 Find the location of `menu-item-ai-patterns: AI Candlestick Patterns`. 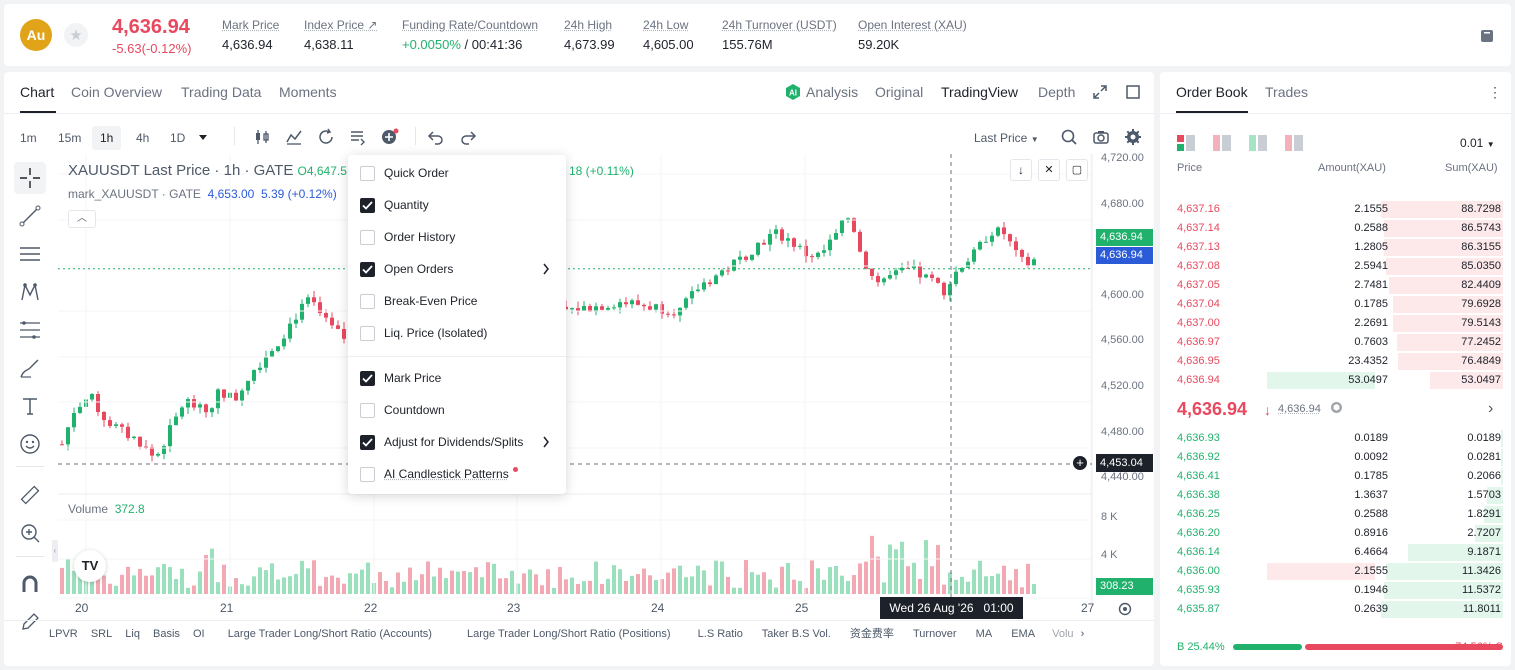

menu-item-ai-patterns: AI Candlestick Patterns is located at coordinates (458, 474).